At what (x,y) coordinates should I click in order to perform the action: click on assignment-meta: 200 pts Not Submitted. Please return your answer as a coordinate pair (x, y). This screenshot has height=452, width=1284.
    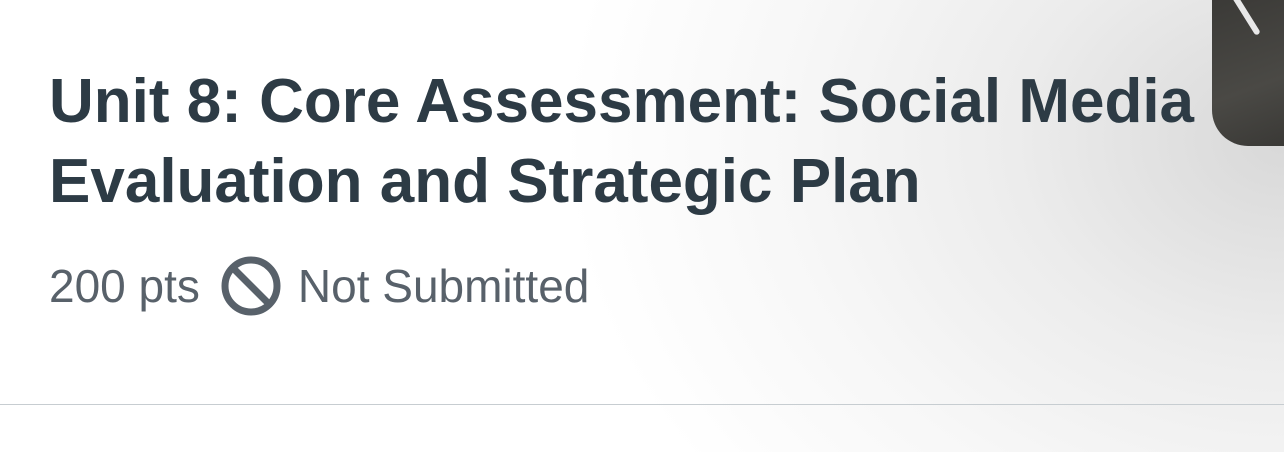
    Looking at the image, I should click on (319, 286).